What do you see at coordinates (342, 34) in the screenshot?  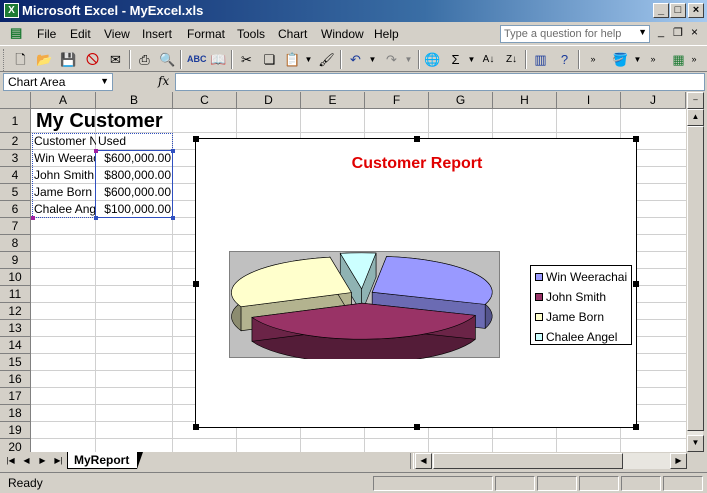 I see `menu-window: Window` at bounding box center [342, 34].